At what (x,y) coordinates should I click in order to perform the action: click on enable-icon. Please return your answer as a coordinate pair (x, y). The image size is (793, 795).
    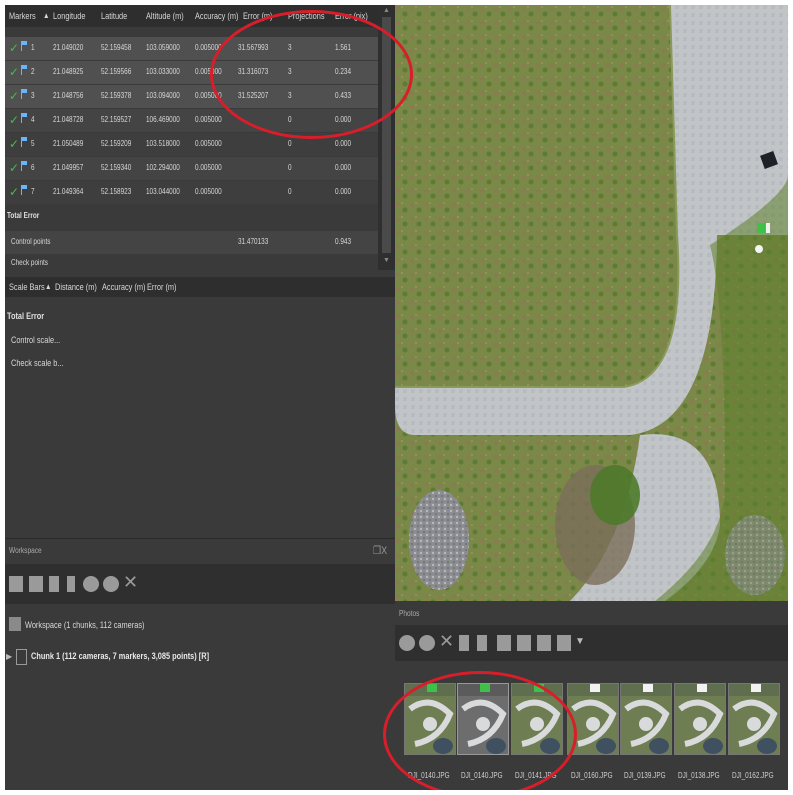
    Looking at the image, I should click on (91, 584).